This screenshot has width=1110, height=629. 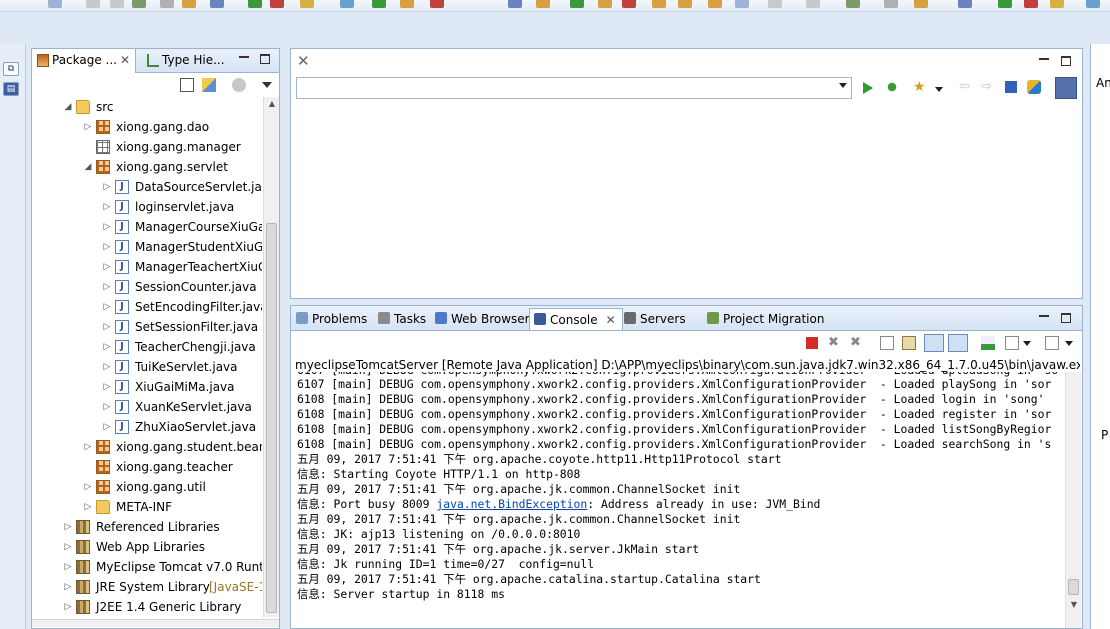 I want to click on tree-item: ▷ J XuanKeServlet.java, so click(x=147, y=407).